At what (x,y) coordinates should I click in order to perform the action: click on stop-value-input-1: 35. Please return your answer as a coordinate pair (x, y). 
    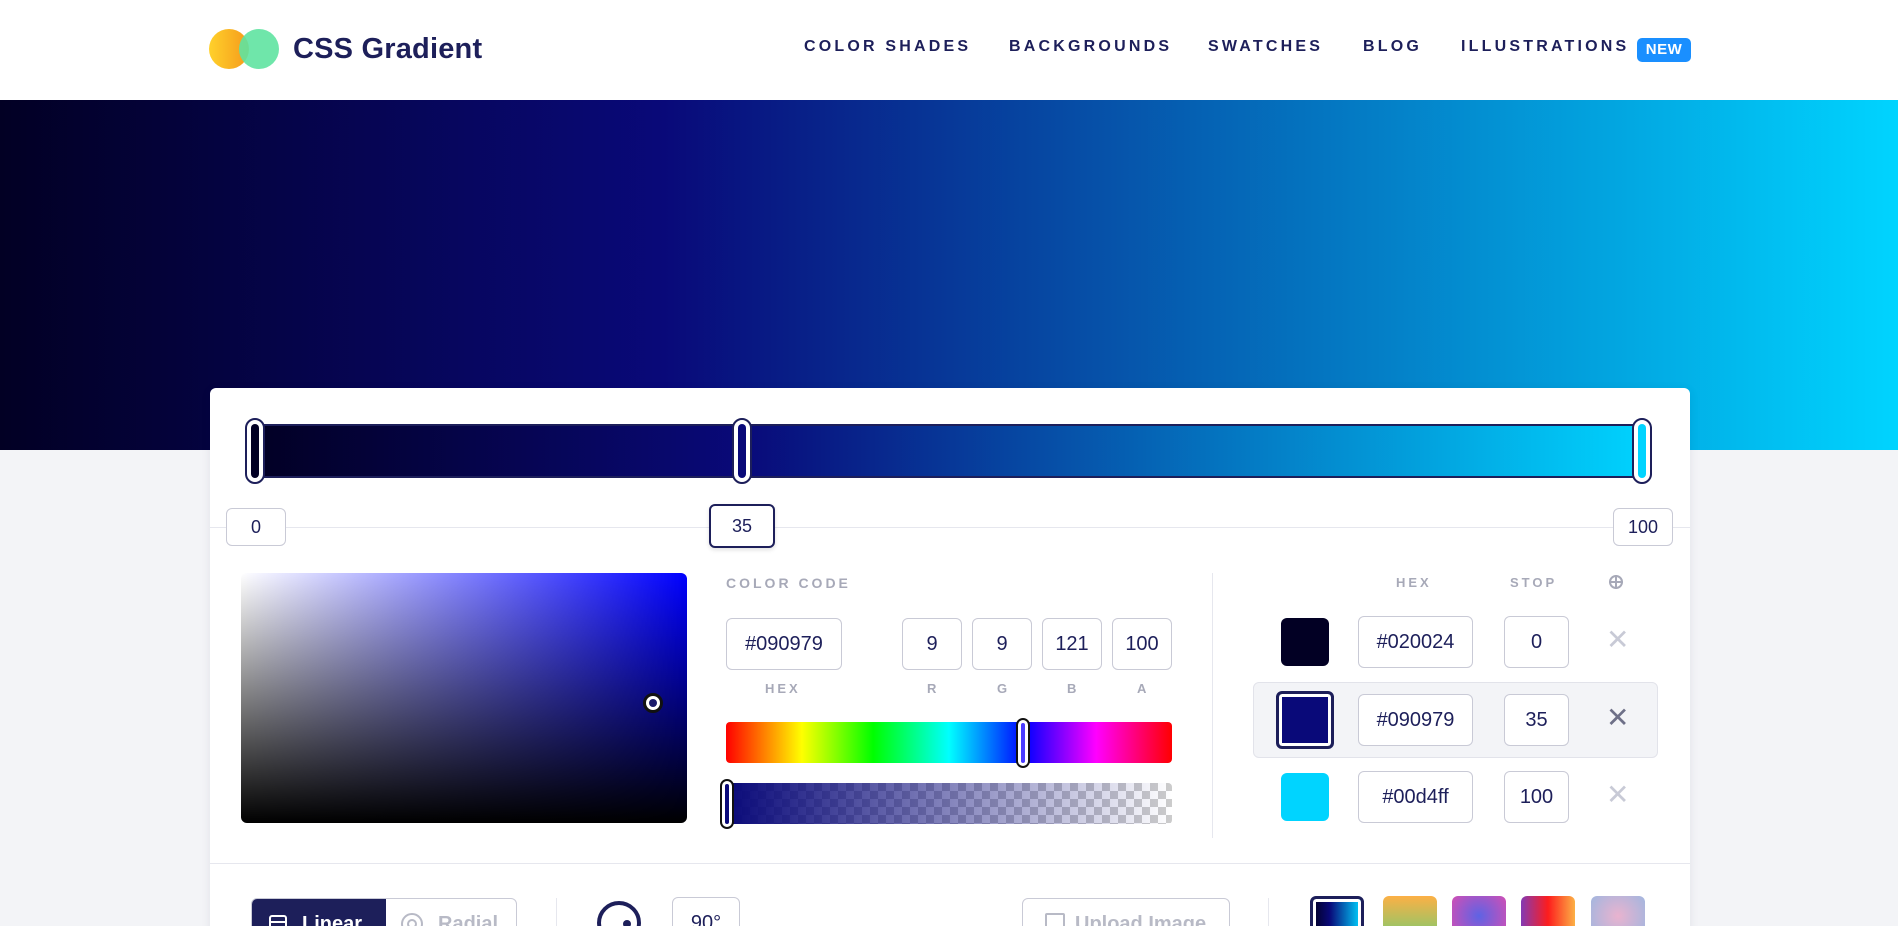
    Looking at the image, I should click on (1536, 720).